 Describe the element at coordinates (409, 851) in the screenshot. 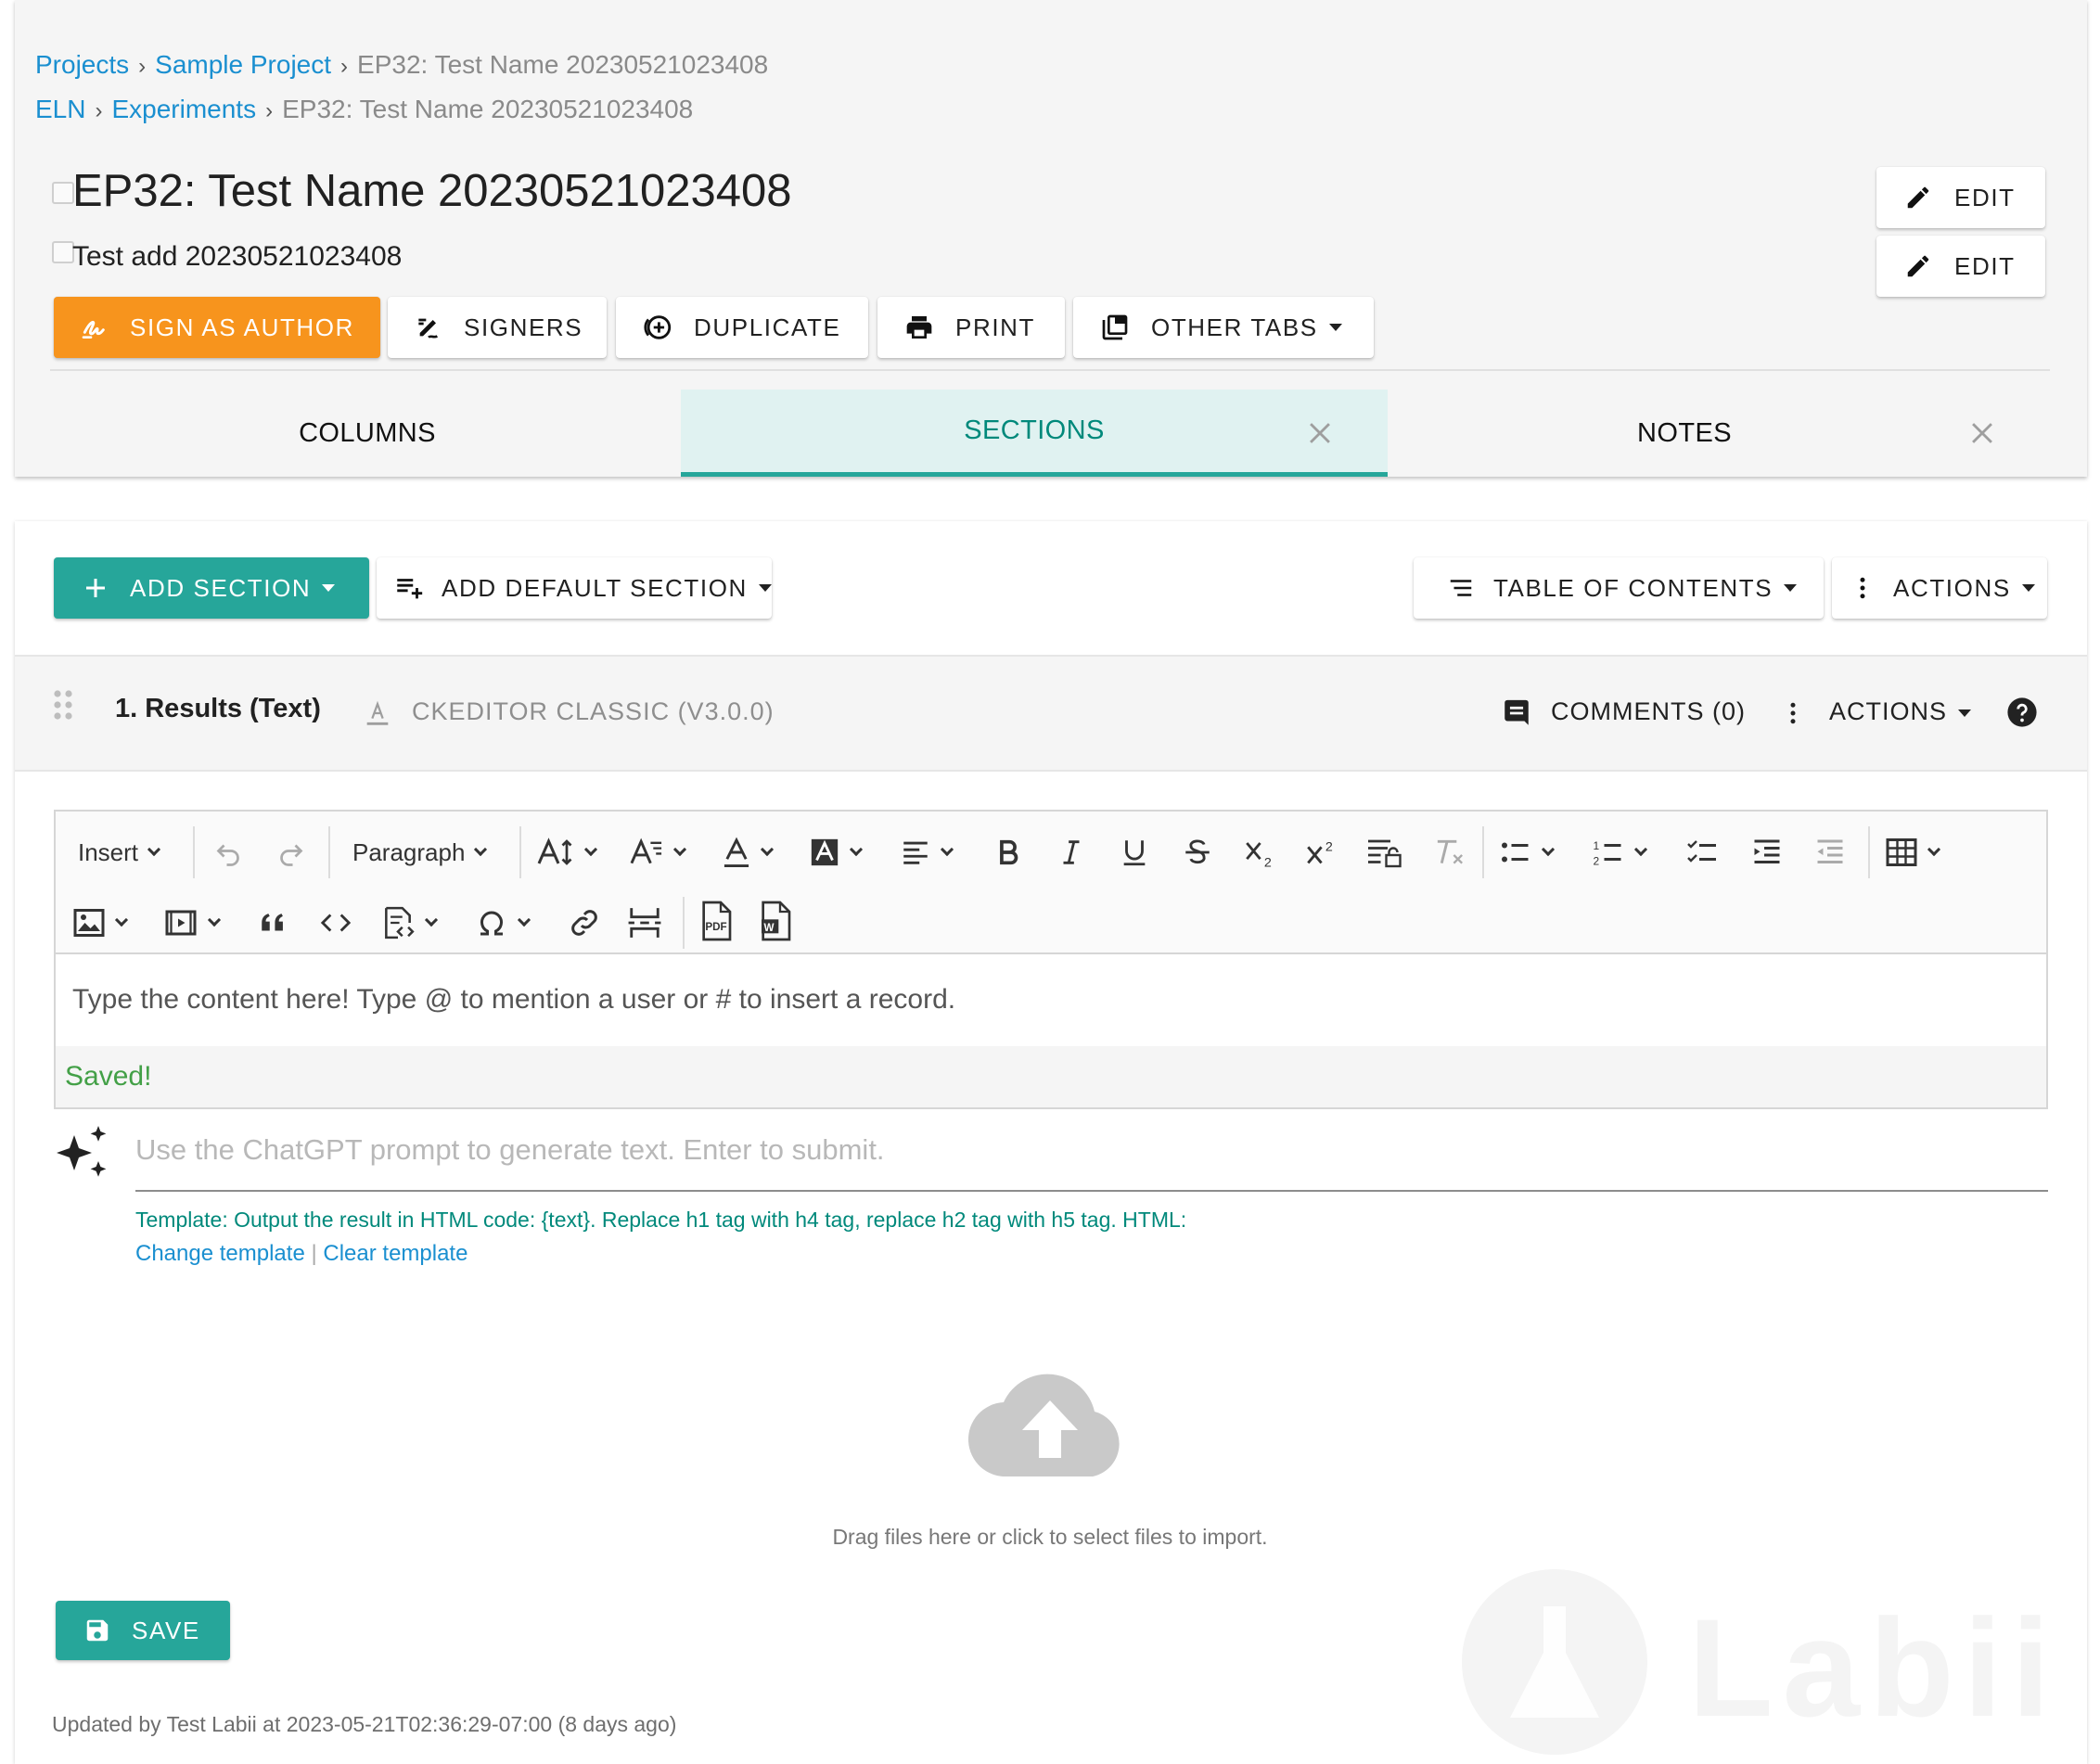

I see `paragraph-label: Paragraph` at that location.